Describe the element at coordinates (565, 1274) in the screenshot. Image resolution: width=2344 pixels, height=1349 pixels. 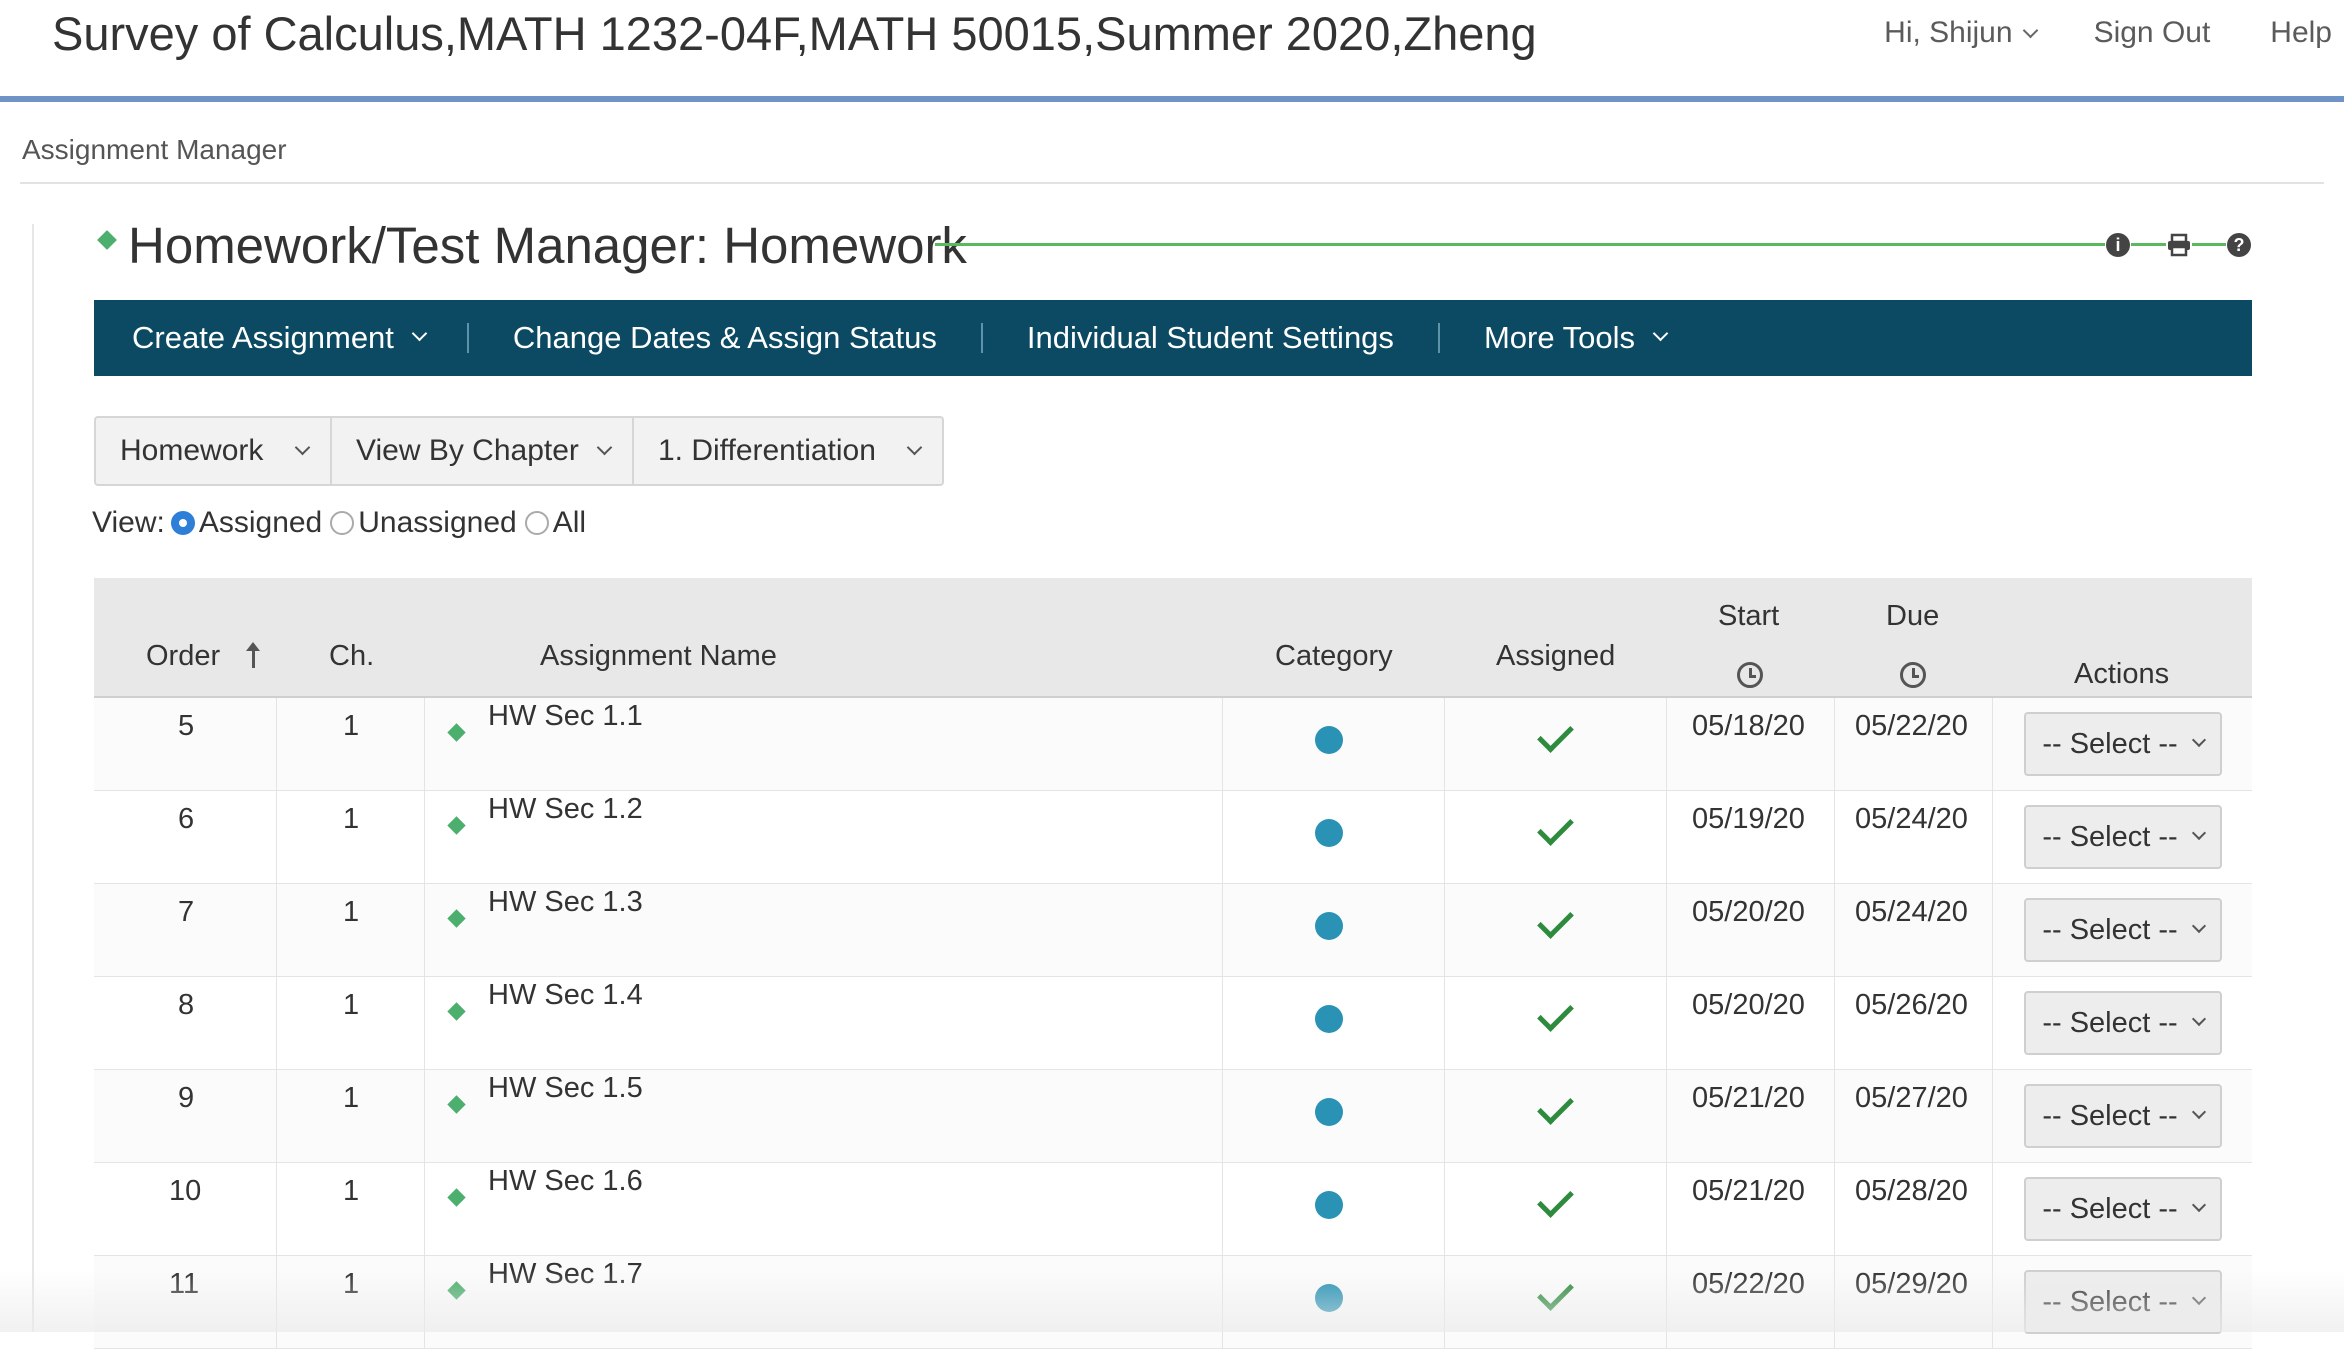
I see `assignment-name-link: HW Sec 1.7` at that location.